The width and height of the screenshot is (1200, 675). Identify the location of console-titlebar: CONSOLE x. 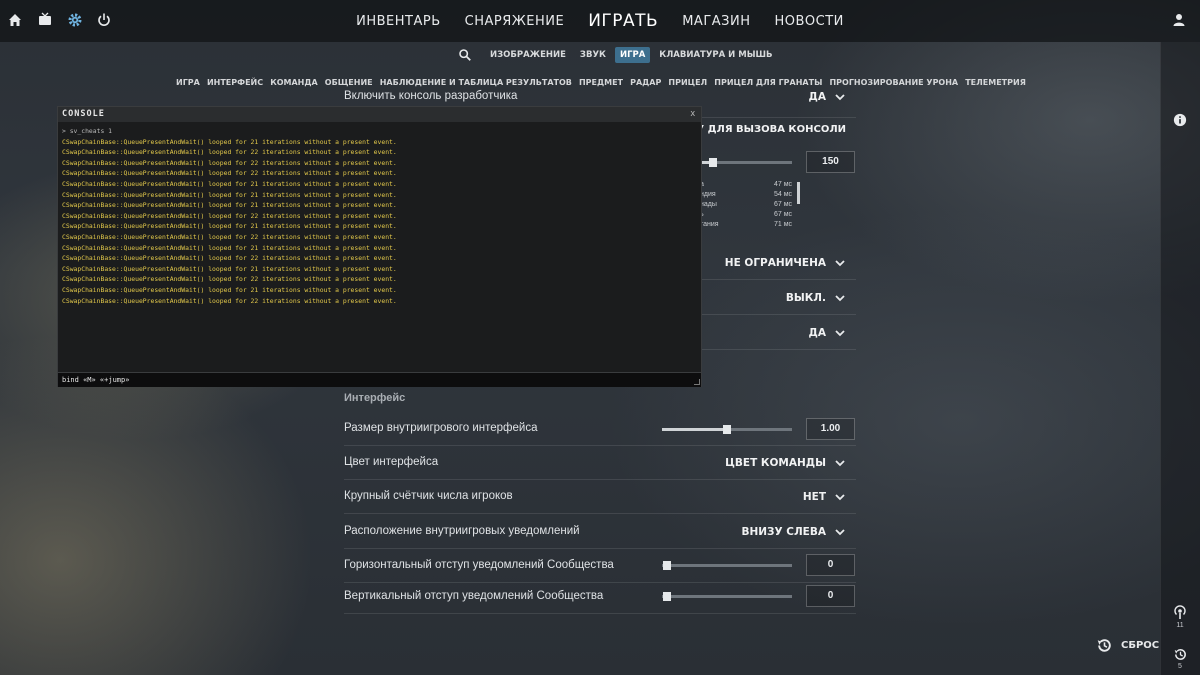
(379, 114).